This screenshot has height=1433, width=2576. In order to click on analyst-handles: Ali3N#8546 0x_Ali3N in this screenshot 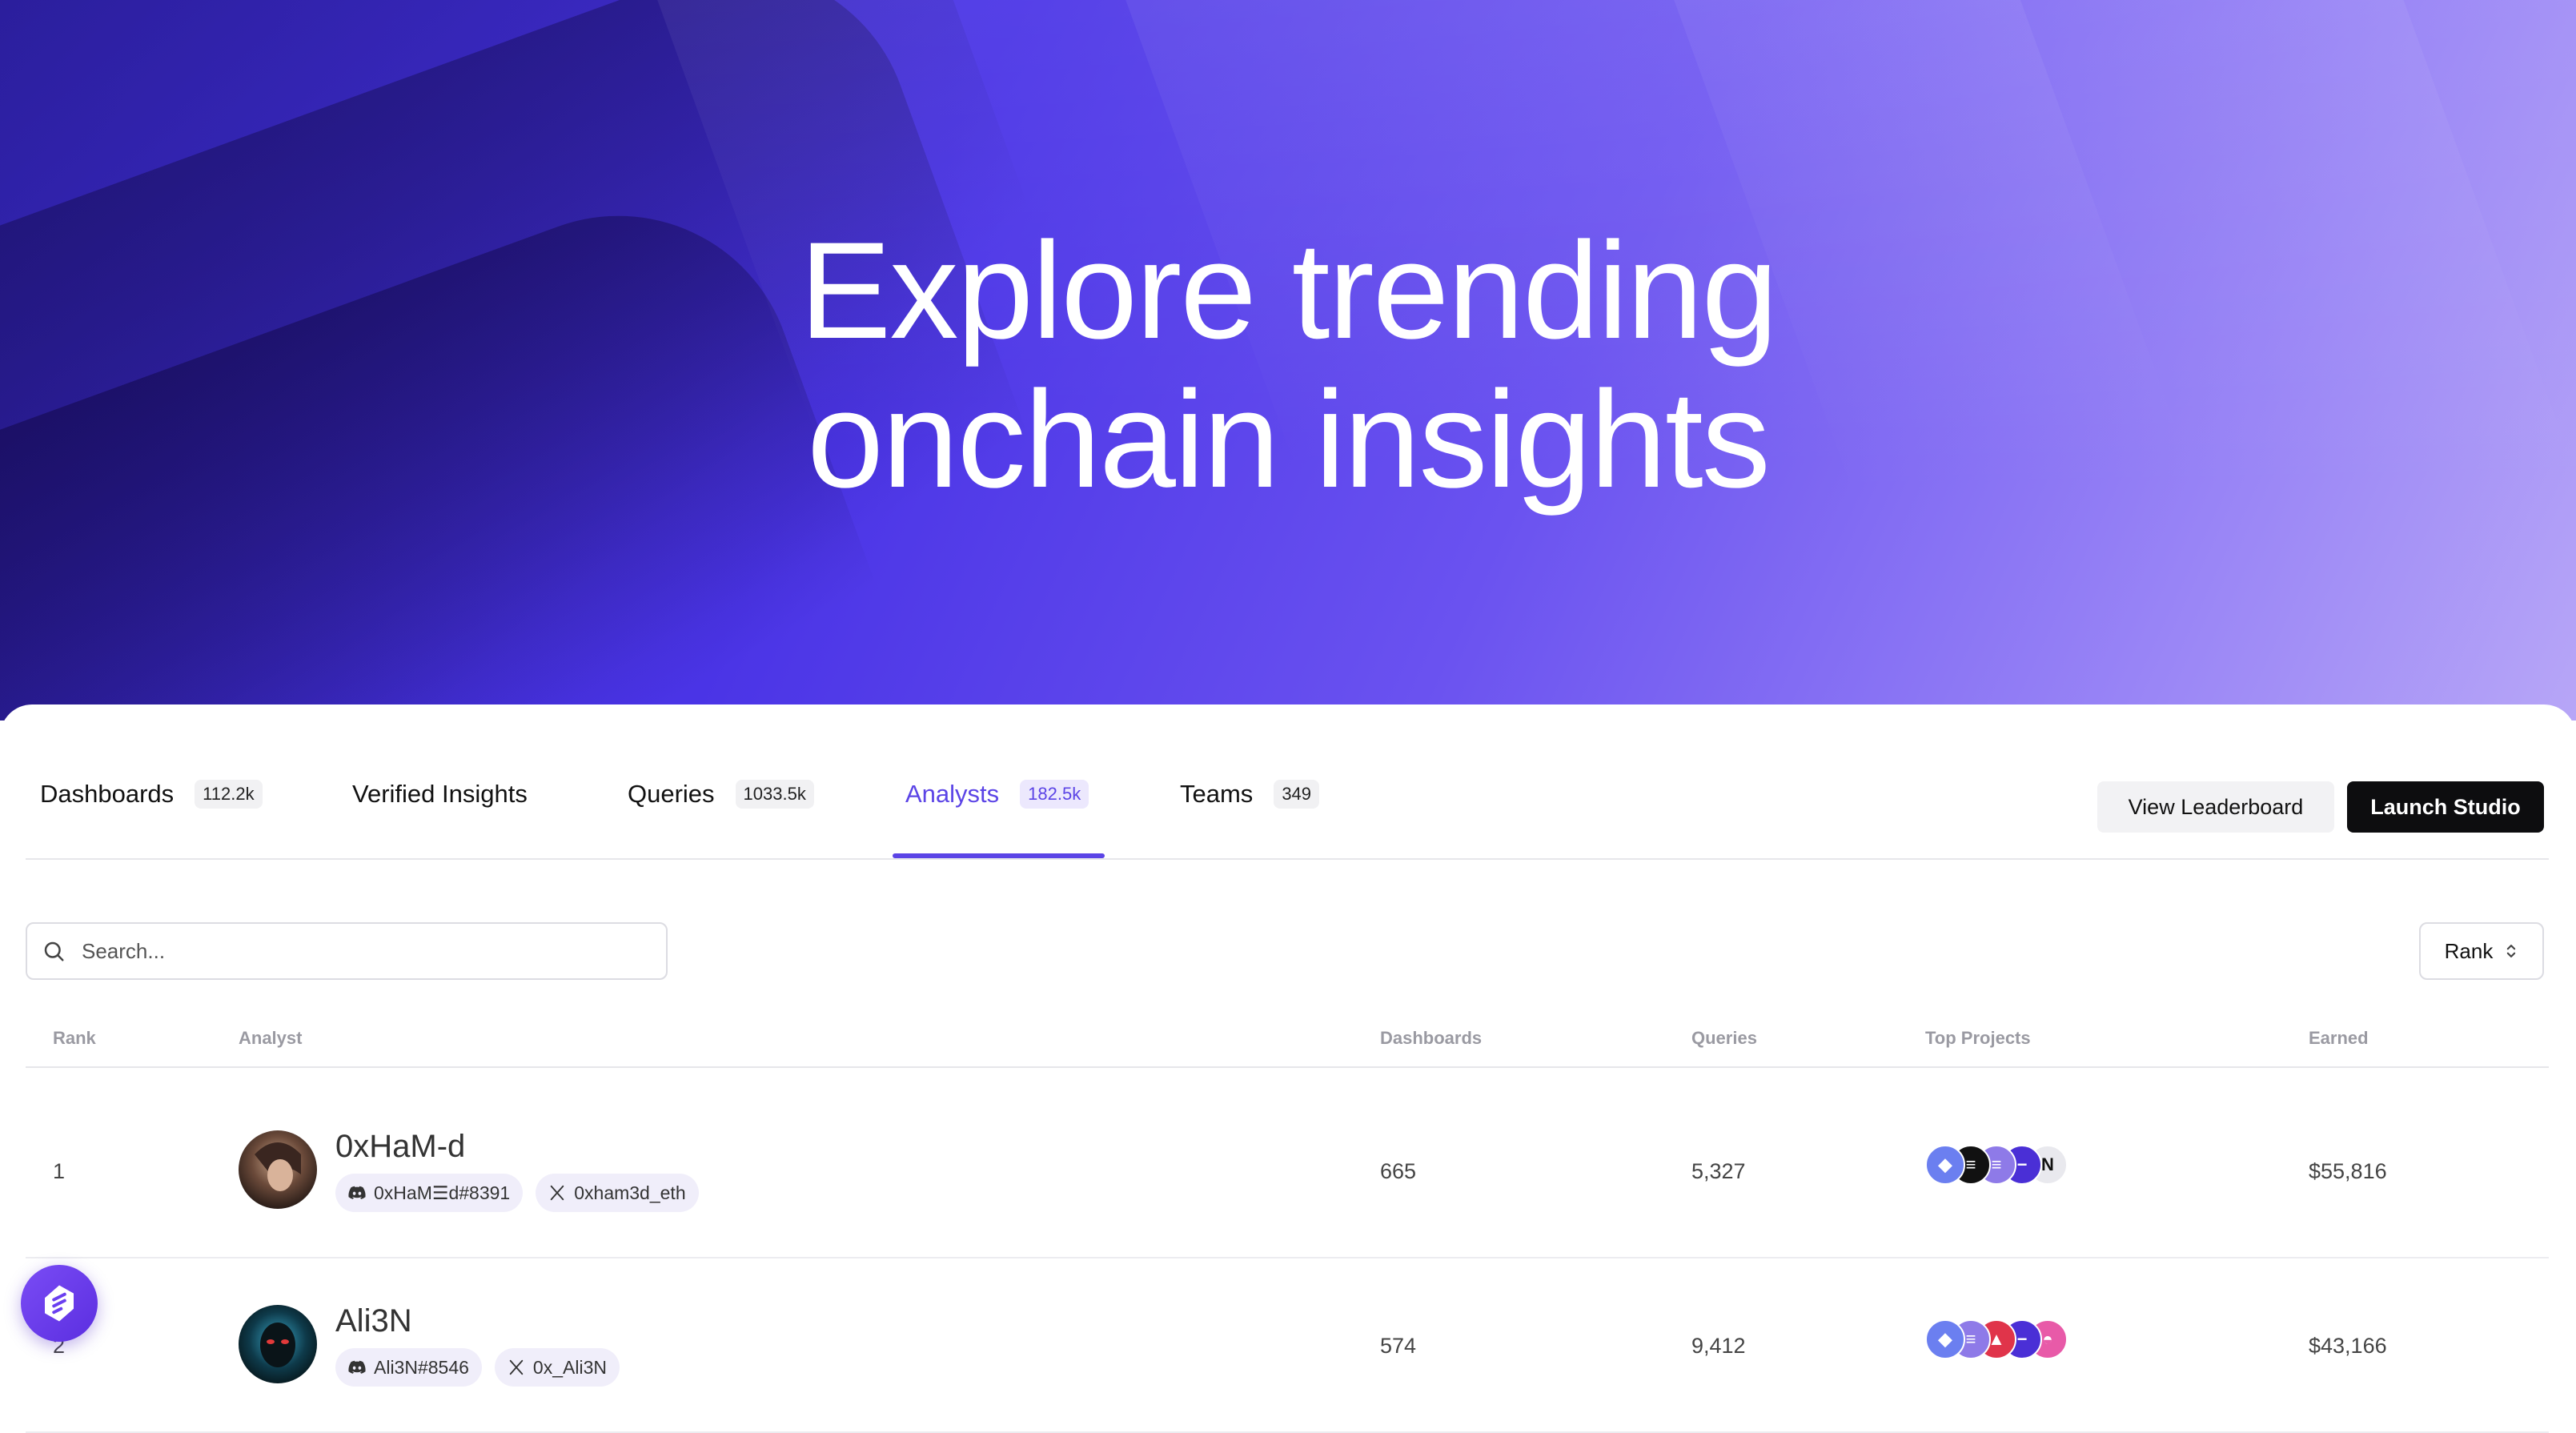, I will do `click(477, 1367)`.